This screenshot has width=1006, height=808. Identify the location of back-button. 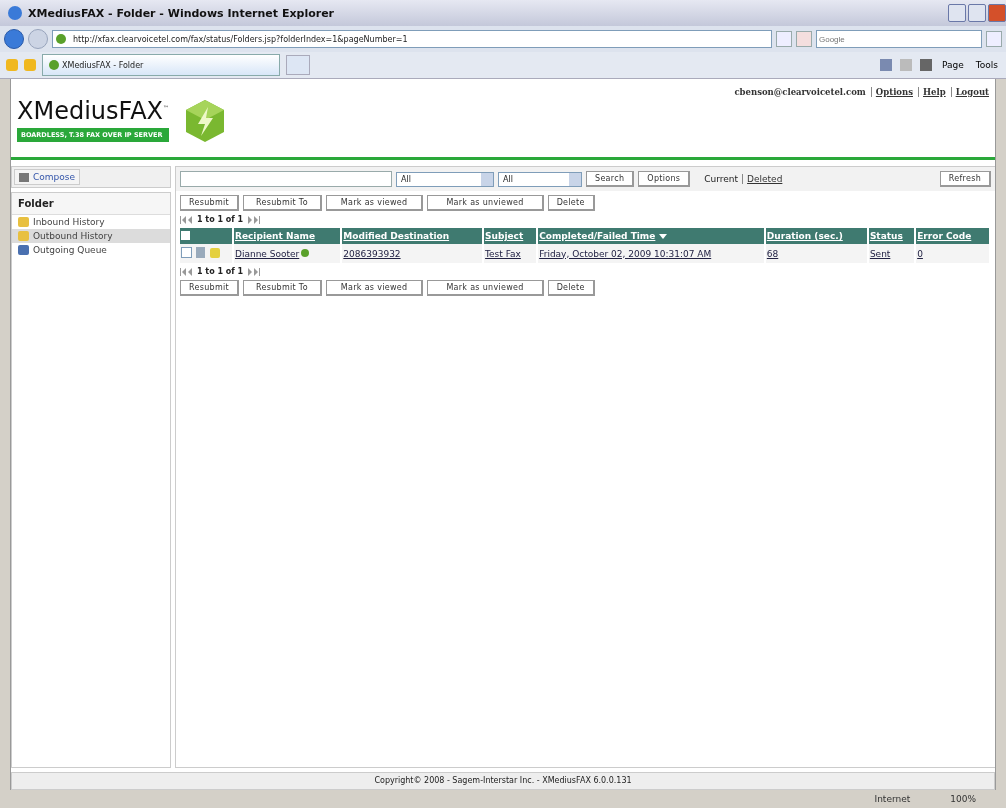
(14, 39).